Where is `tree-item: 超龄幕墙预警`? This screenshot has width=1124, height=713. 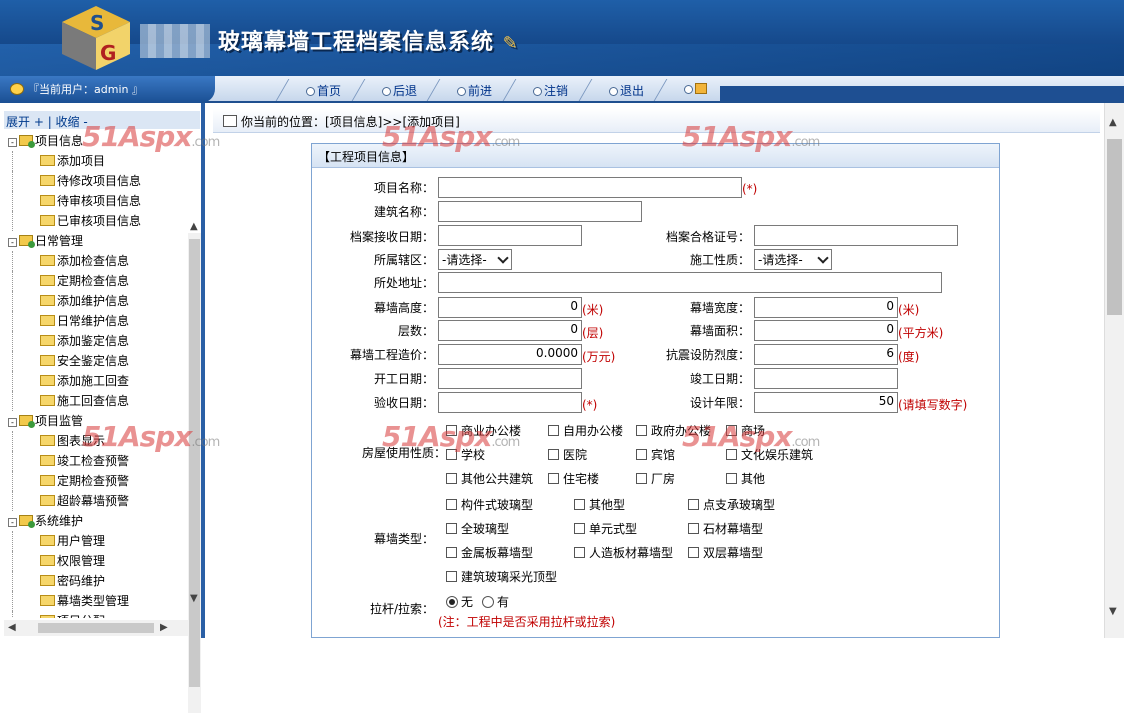 tree-item: 超龄幕墙预警 is located at coordinates (96, 501).